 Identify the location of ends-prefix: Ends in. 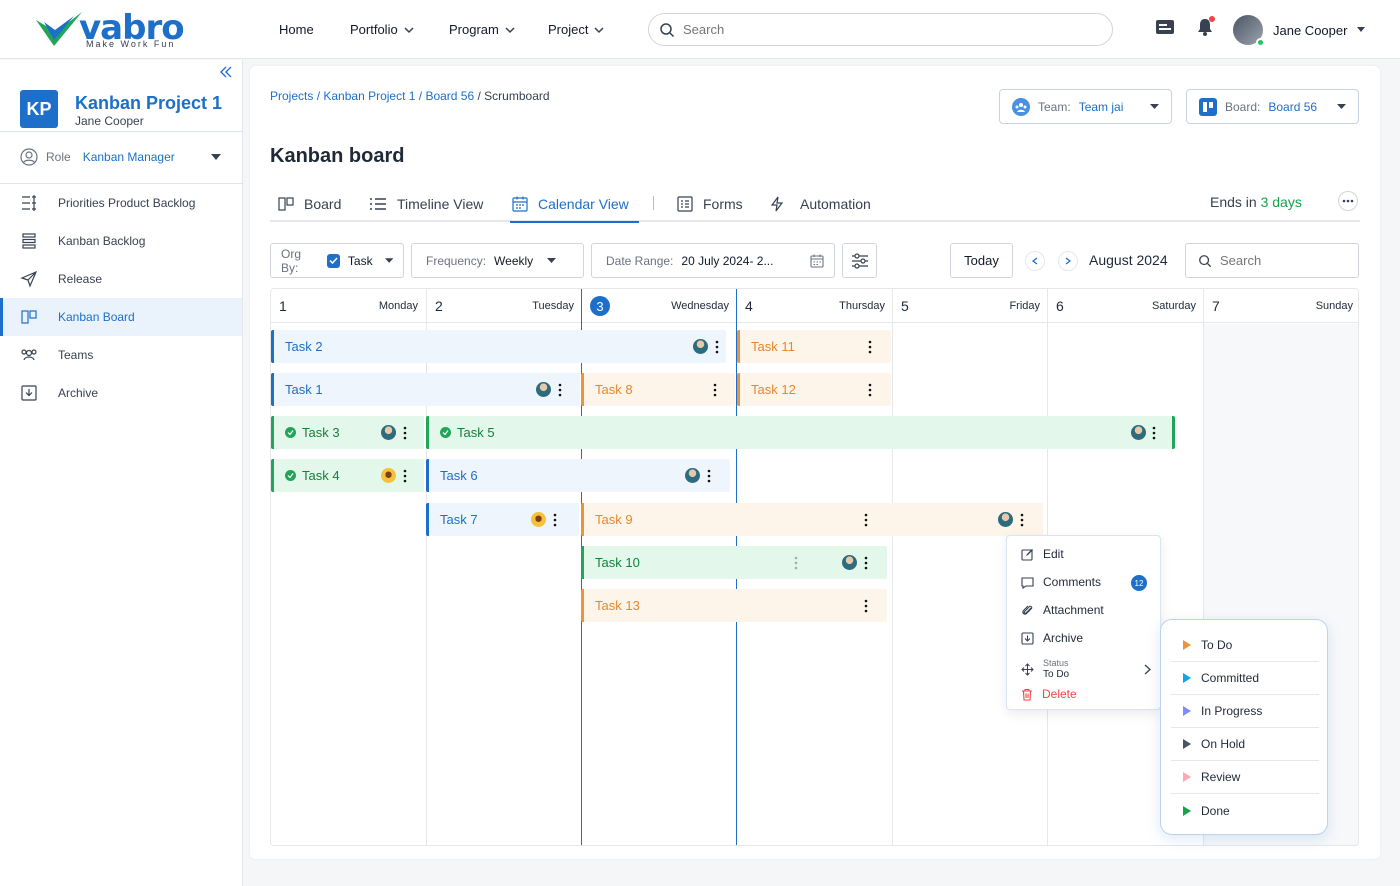
(1233, 202).